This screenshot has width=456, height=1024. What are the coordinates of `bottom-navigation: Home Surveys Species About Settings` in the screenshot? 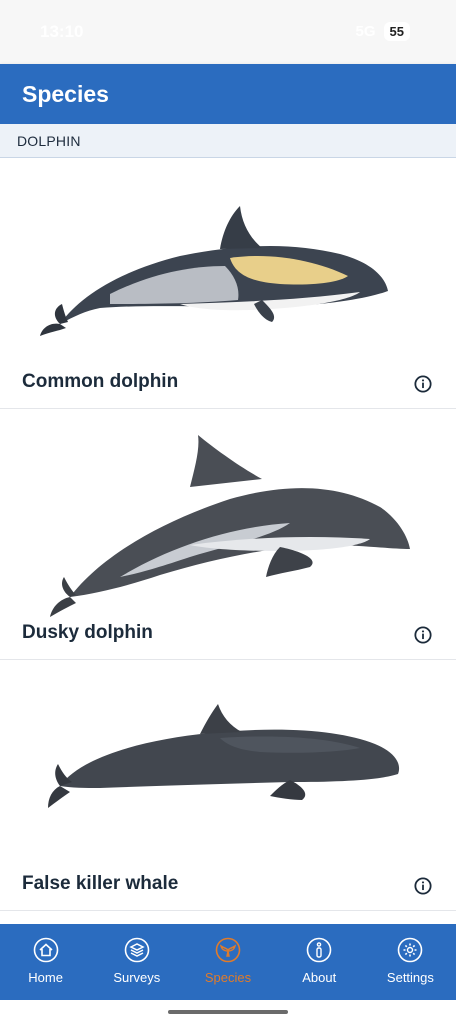 It's located at (228, 962).